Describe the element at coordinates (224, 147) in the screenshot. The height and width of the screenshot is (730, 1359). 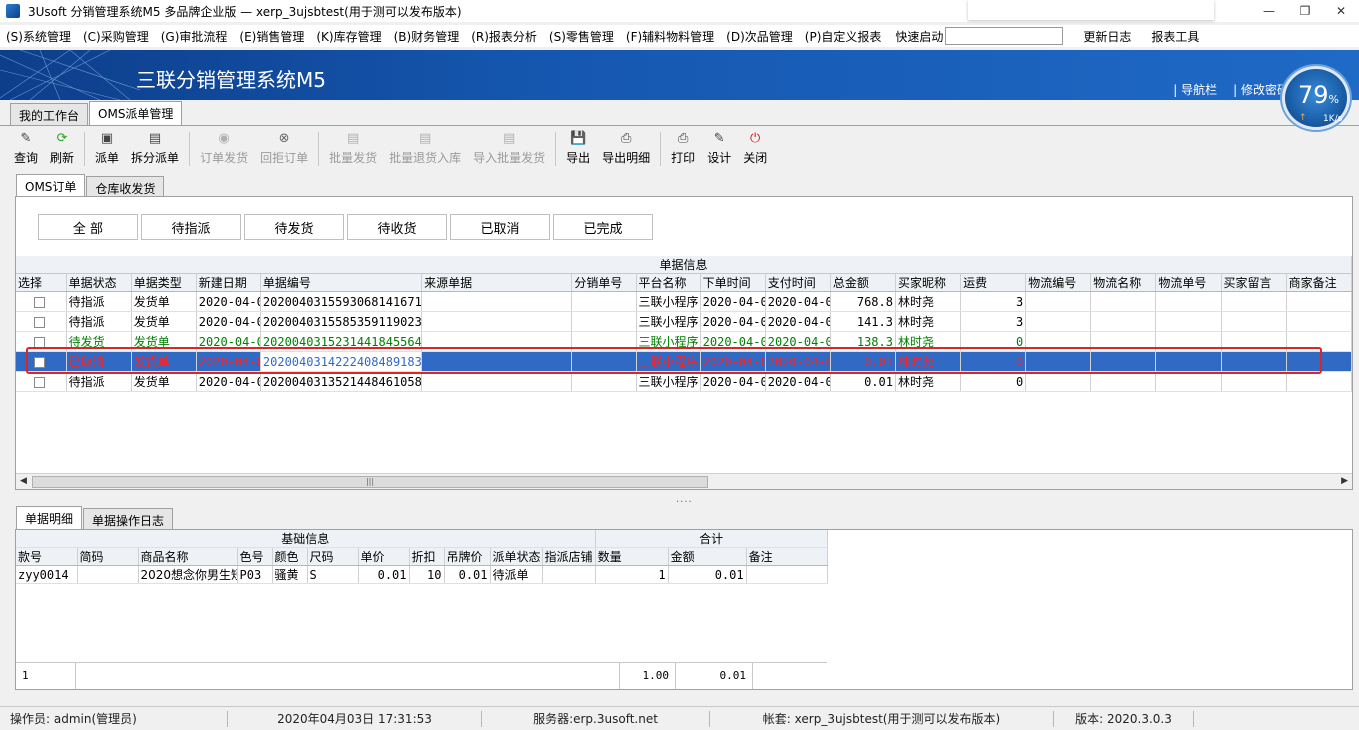
I see `order-ship-button: ◉ 订单发货` at that location.